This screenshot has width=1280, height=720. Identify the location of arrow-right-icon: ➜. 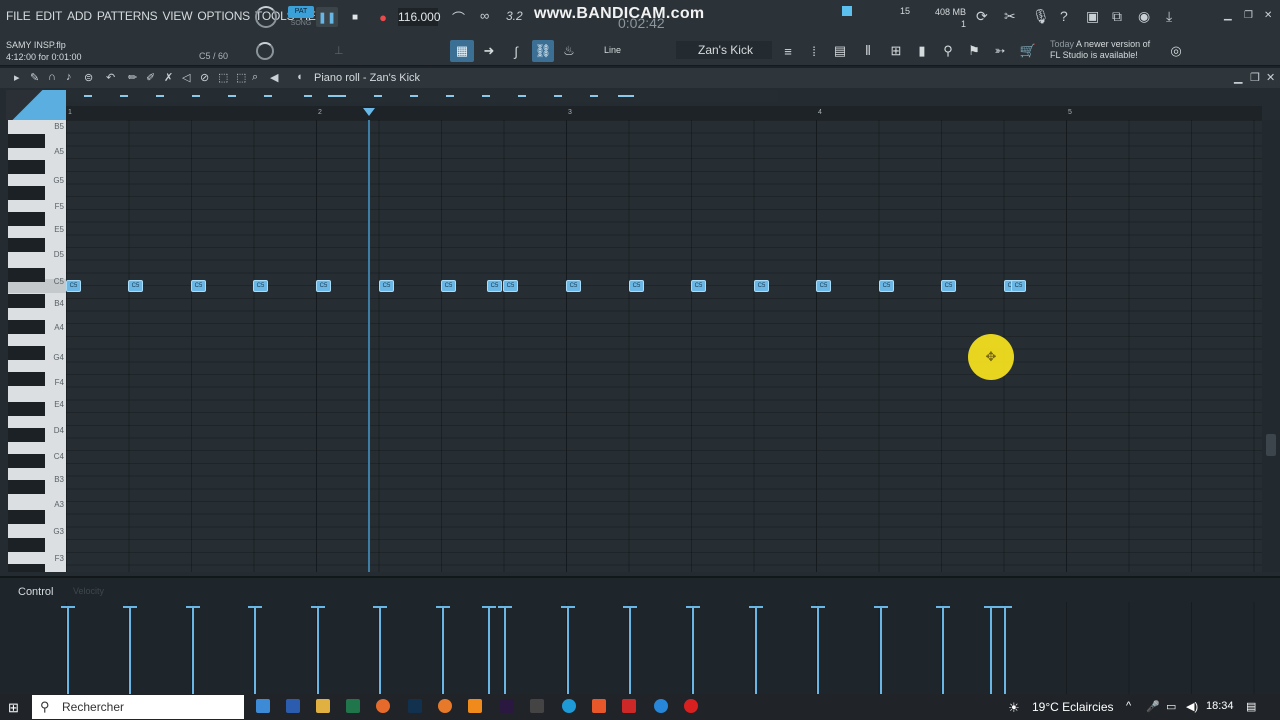
(489, 51).